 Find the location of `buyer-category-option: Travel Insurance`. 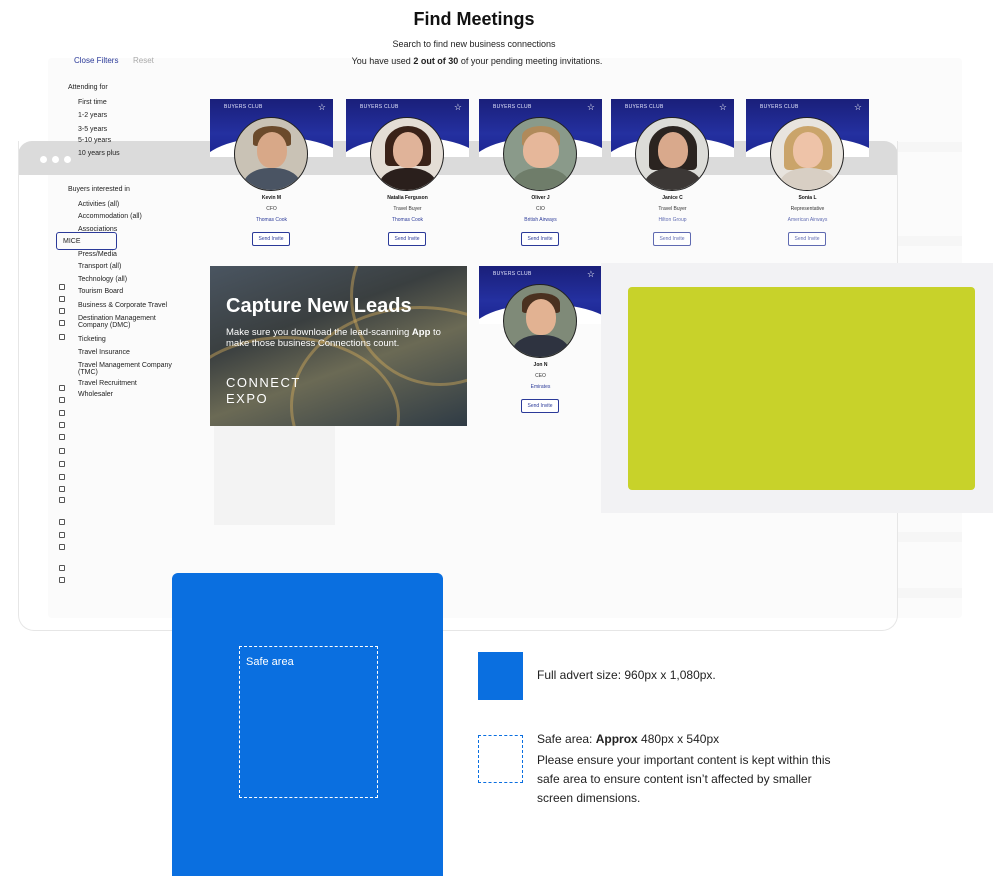

buyer-category-option: Travel Insurance is located at coordinates (104, 352).